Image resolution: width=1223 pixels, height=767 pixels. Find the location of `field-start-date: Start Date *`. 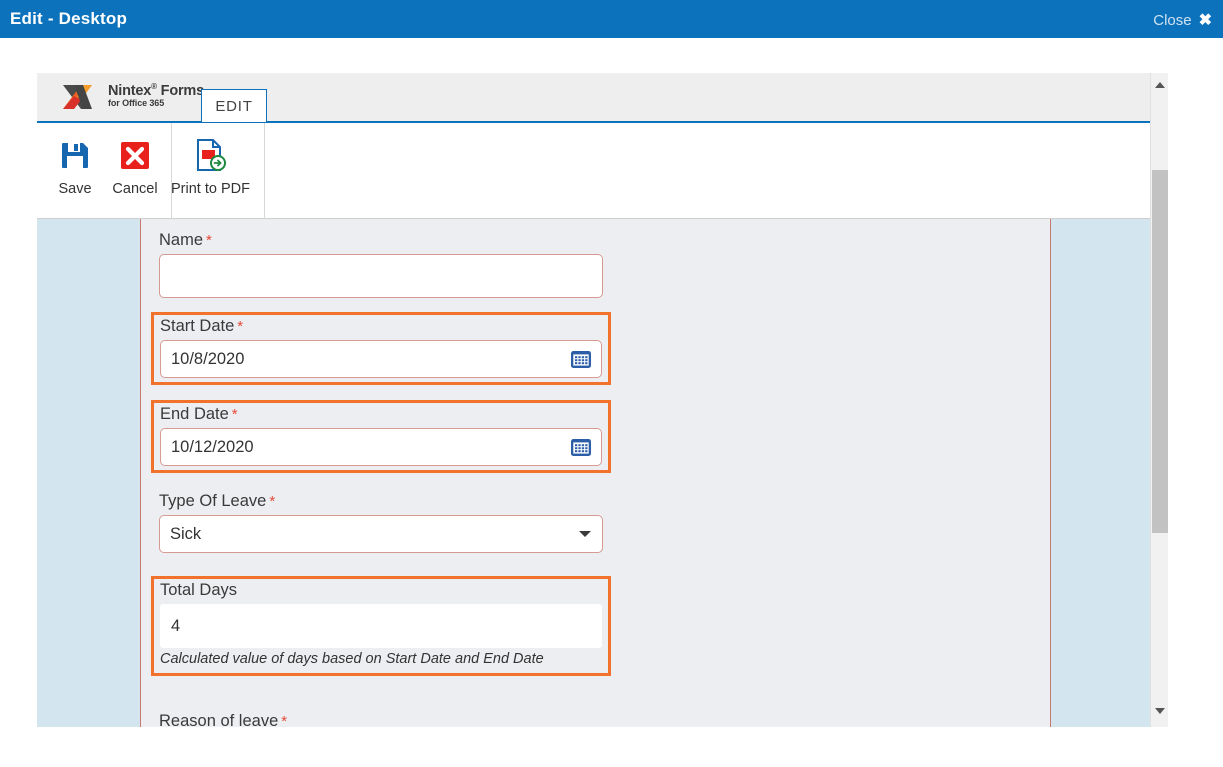

field-start-date: Start Date * is located at coordinates (381, 348).